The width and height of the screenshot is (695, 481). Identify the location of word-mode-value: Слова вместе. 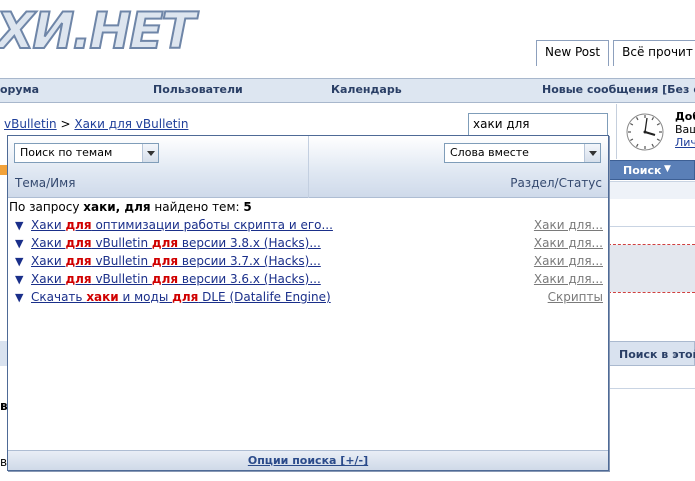
(489, 152).